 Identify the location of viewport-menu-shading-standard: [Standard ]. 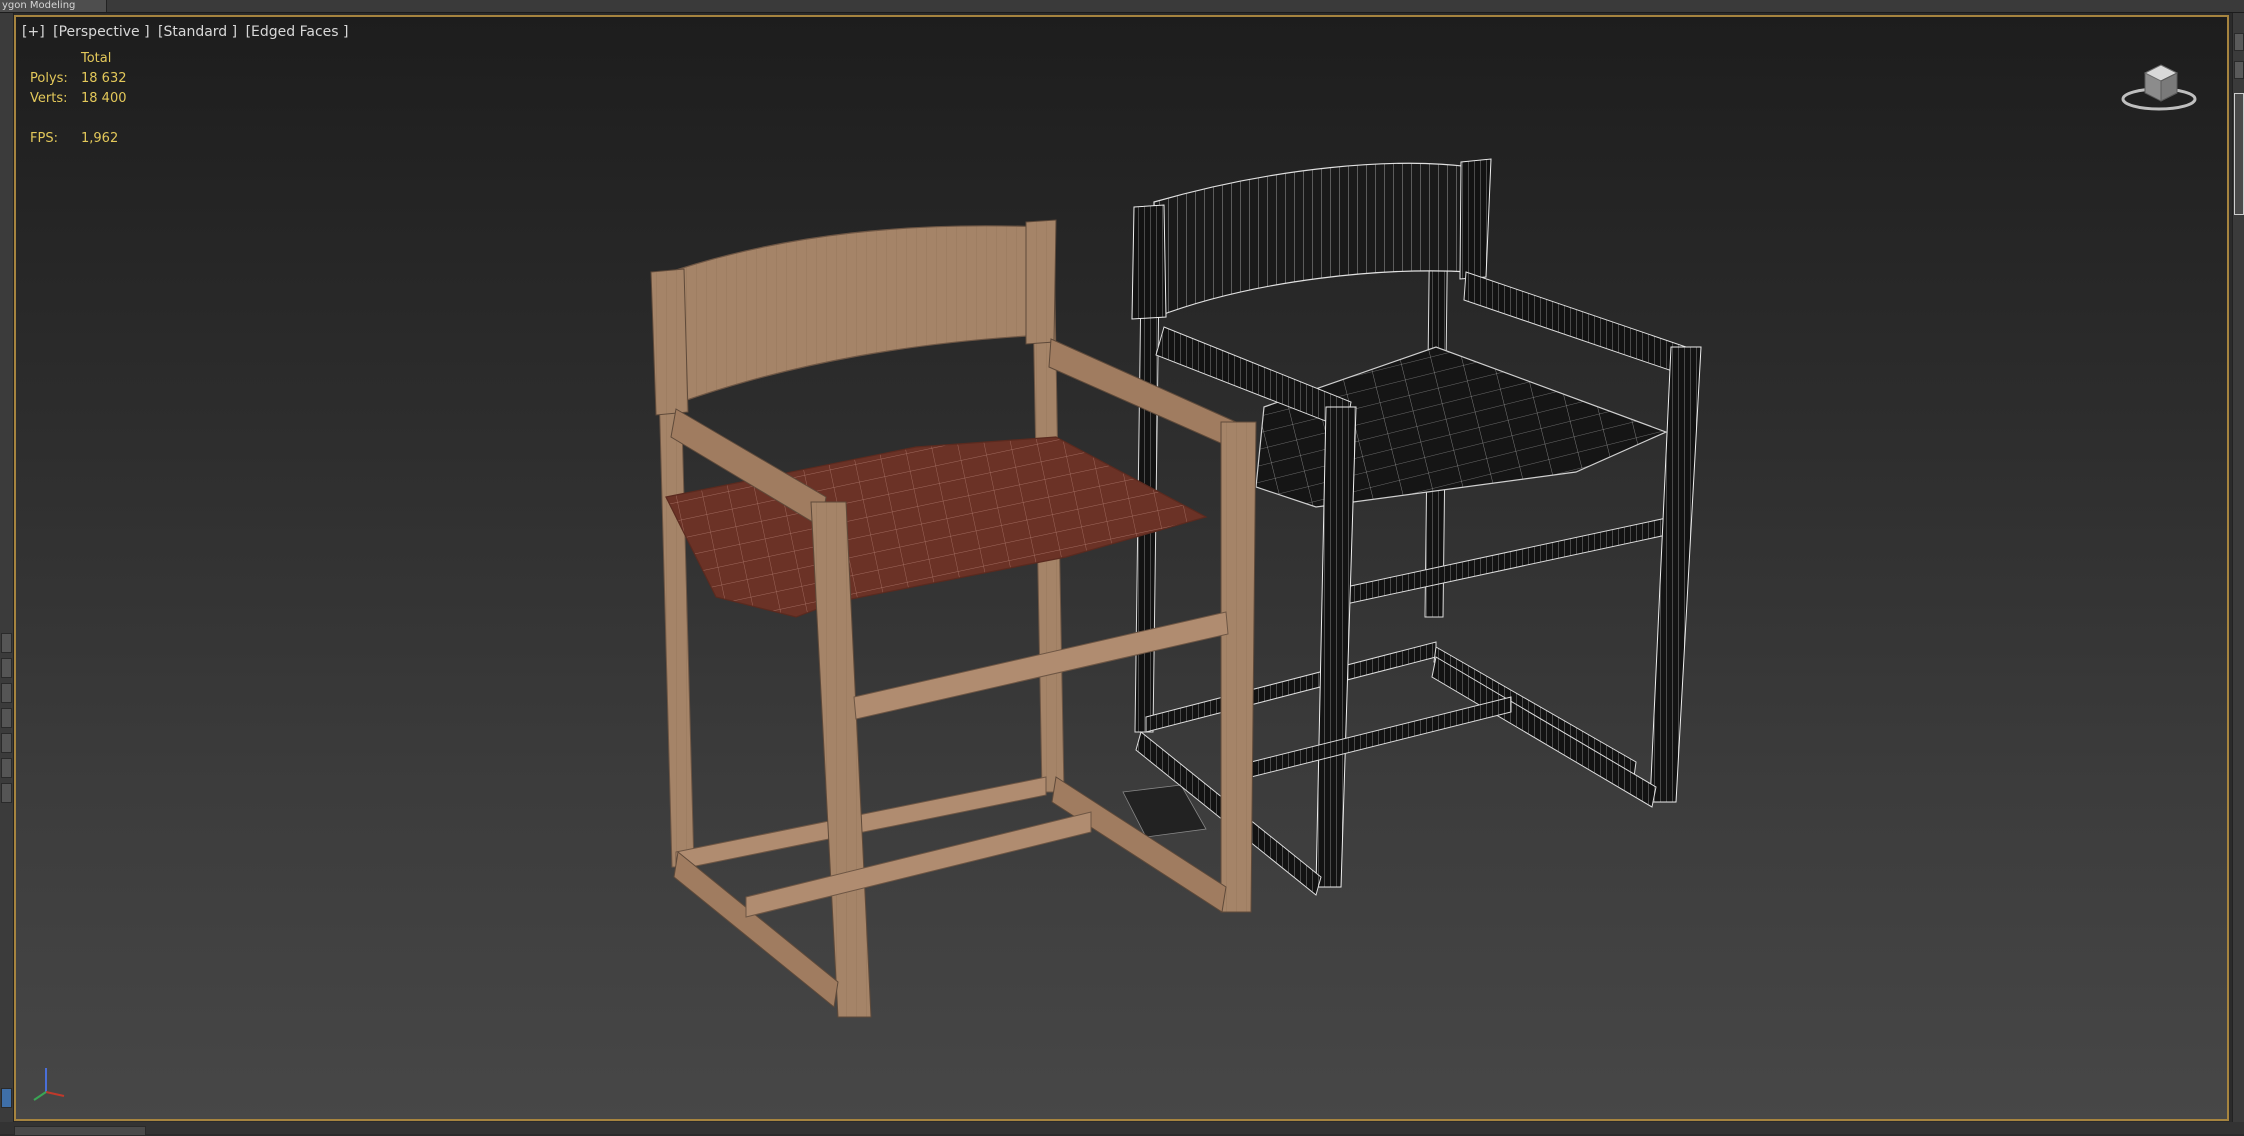
(197, 32).